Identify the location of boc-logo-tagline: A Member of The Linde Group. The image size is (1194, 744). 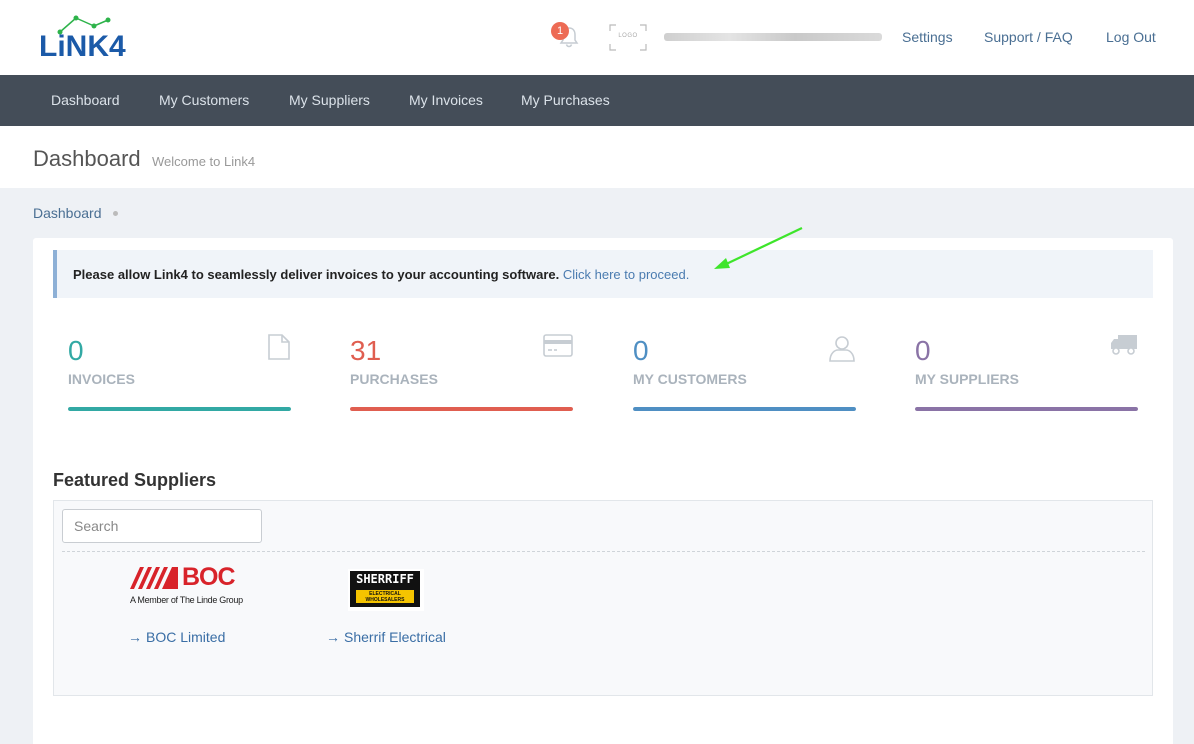
(186, 600).